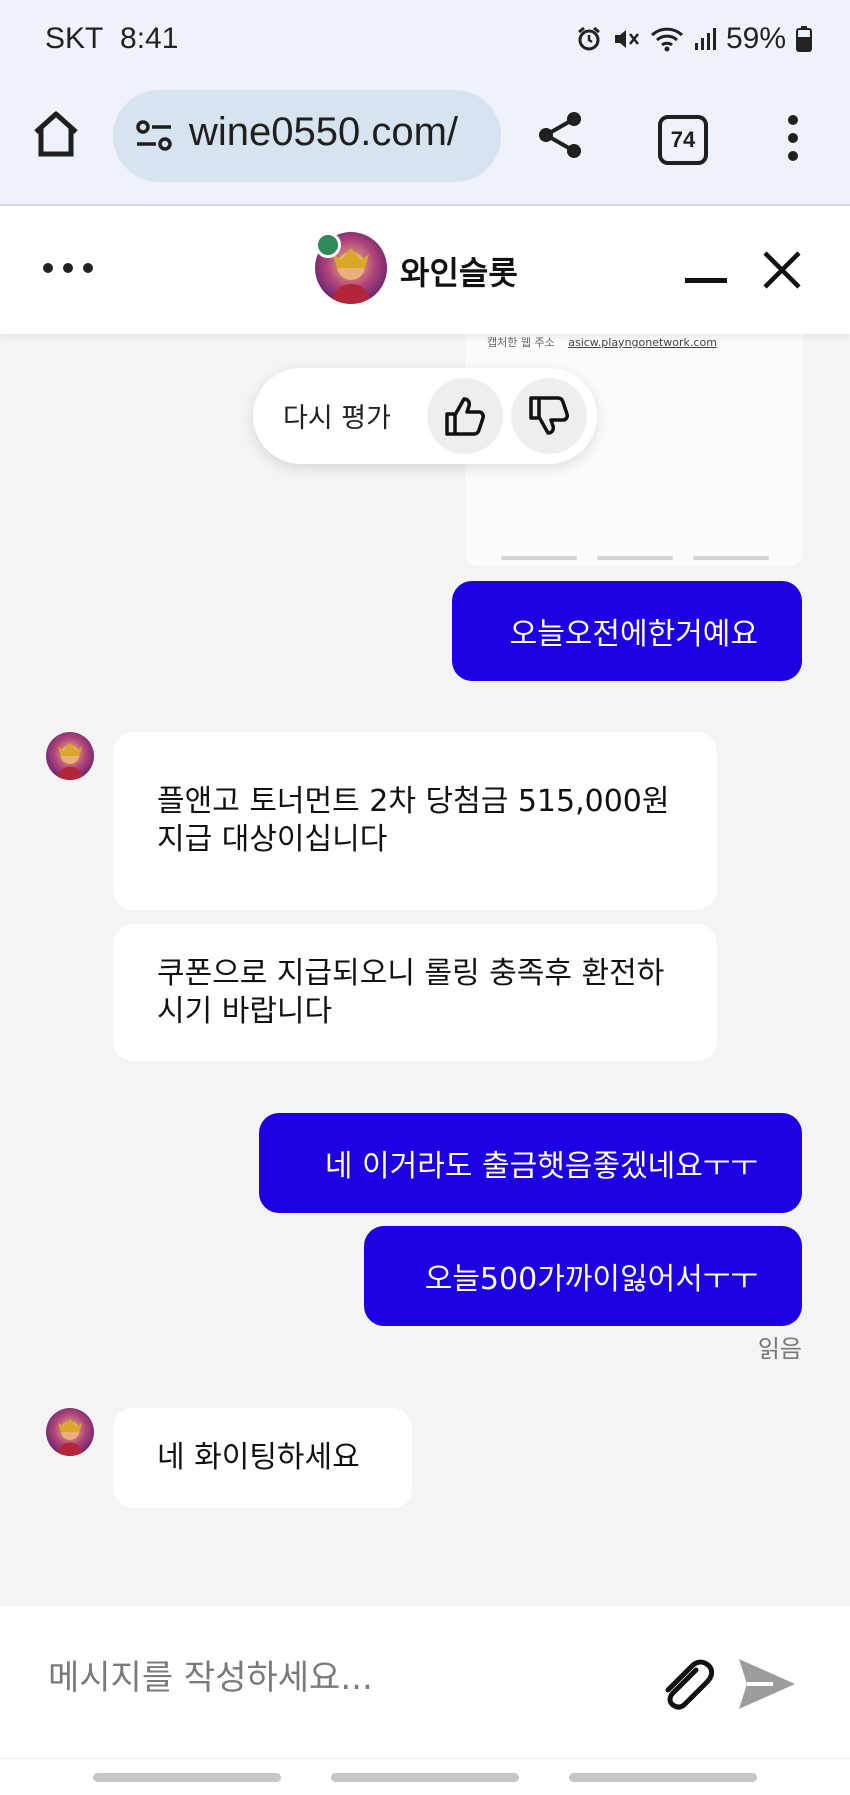 The image size is (850, 1795). I want to click on bot-message: 쿠폰으로 지급되오니 롤링 충족후 환전하시기 바랍니다, so click(415, 992).